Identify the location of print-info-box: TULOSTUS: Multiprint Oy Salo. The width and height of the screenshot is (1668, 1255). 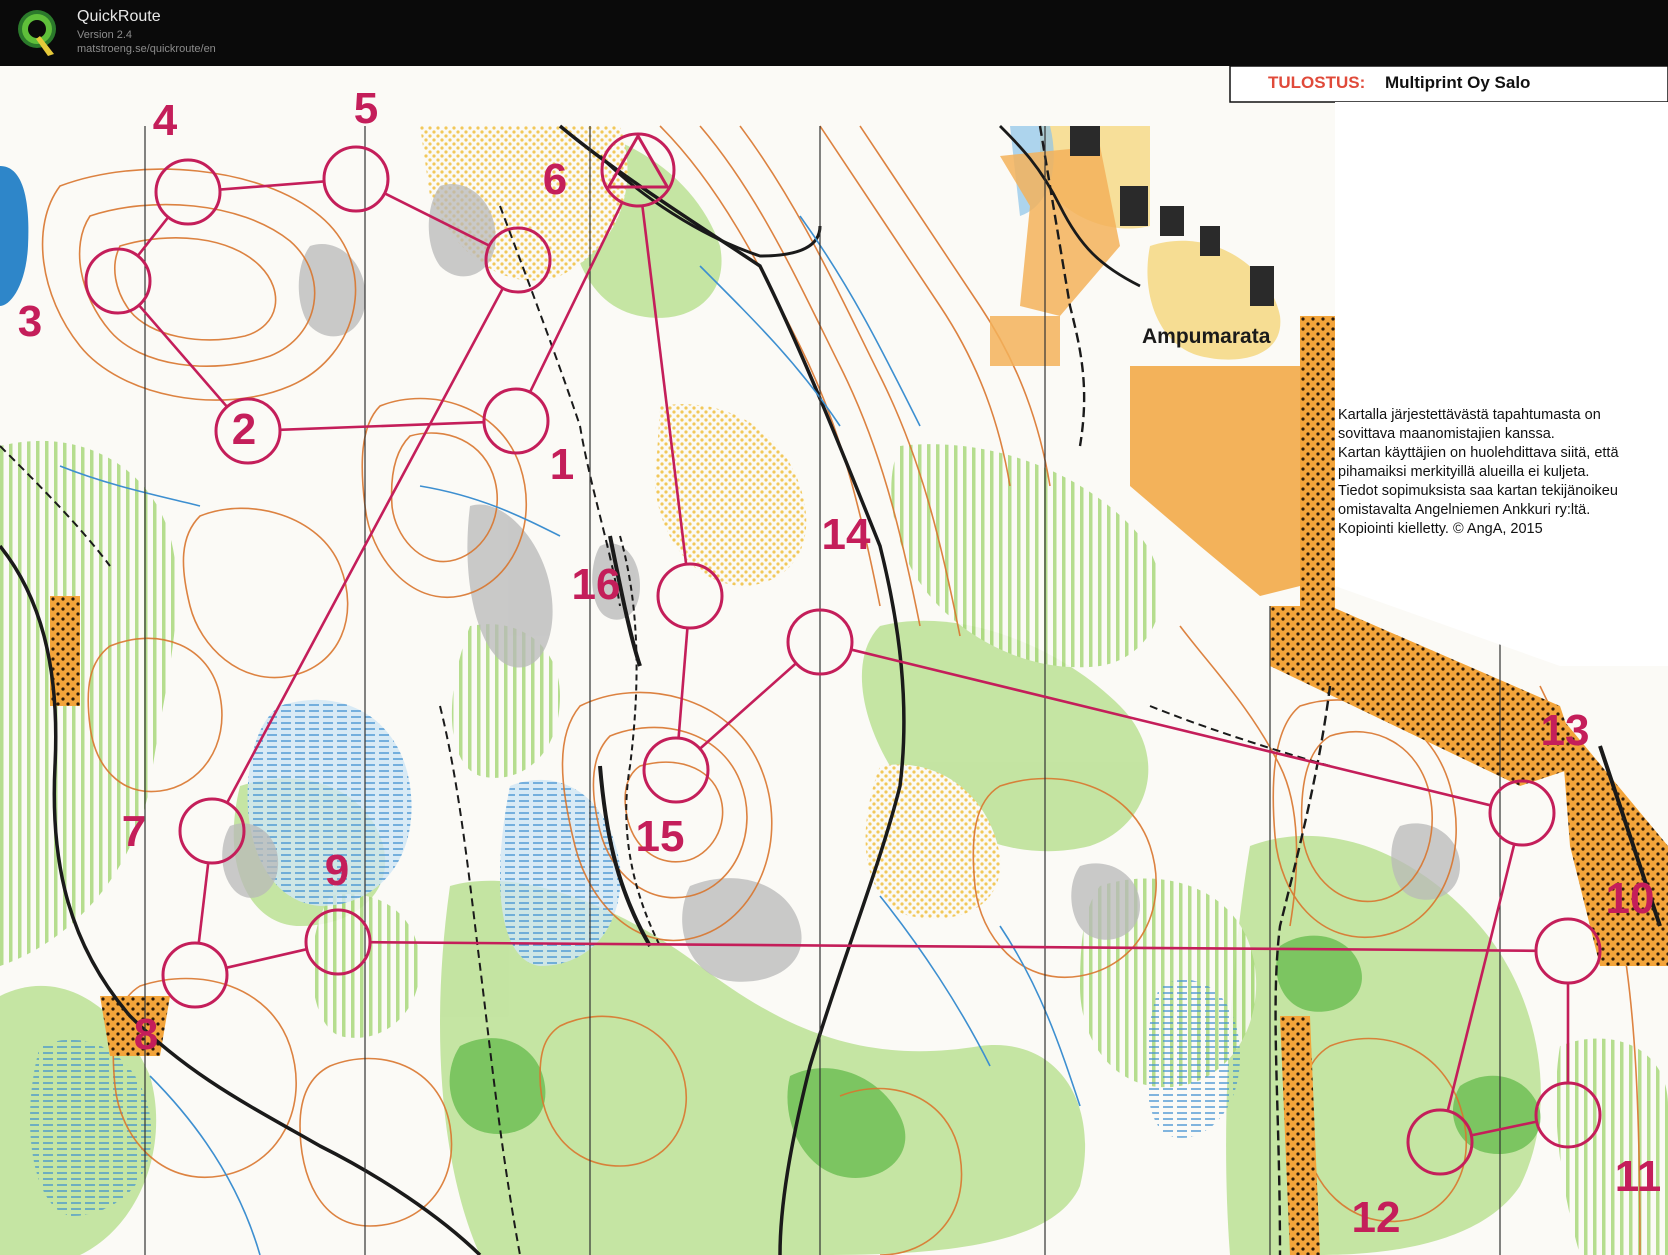
(1448, 84).